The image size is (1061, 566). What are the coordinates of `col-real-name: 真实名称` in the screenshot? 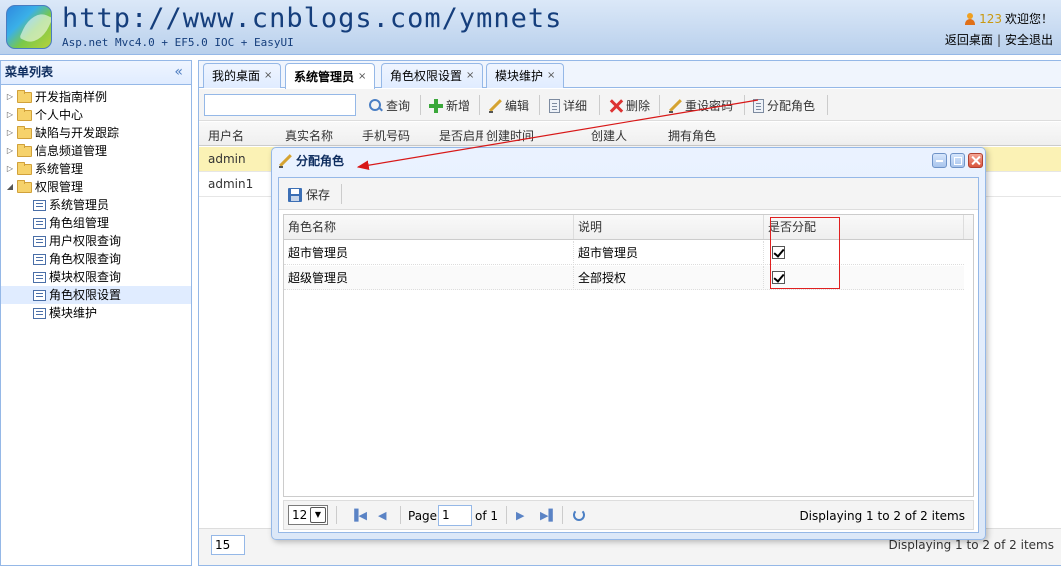 It's located at (309, 135).